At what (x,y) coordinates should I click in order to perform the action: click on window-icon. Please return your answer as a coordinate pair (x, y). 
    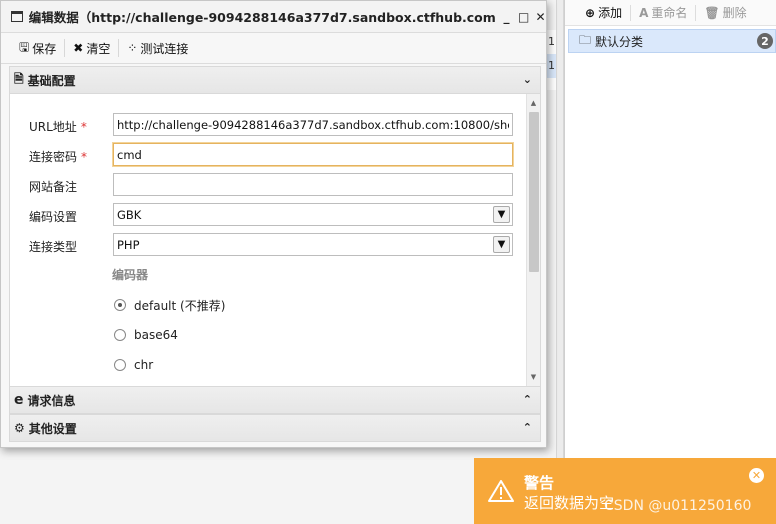
    Looking at the image, I should click on (17, 16).